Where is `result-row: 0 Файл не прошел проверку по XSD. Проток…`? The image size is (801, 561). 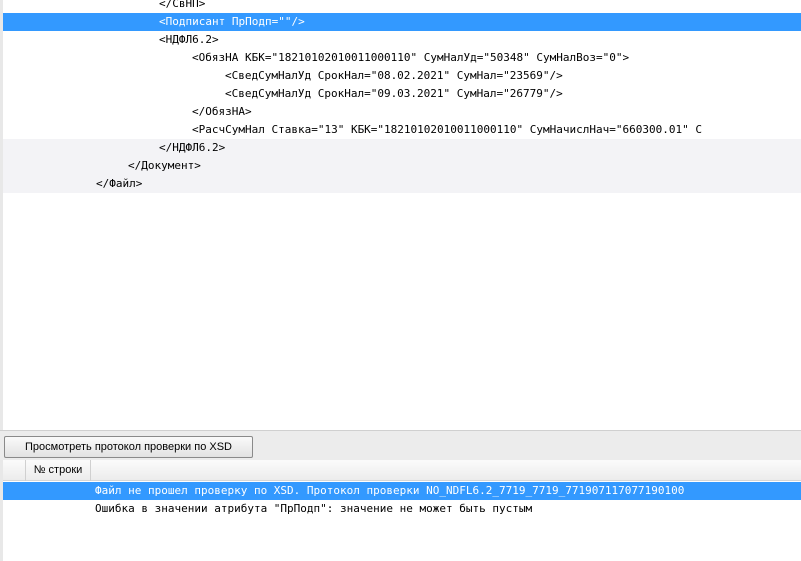
result-row: 0 Файл не прошел проверку по XSD. Проток… is located at coordinates (402, 491).